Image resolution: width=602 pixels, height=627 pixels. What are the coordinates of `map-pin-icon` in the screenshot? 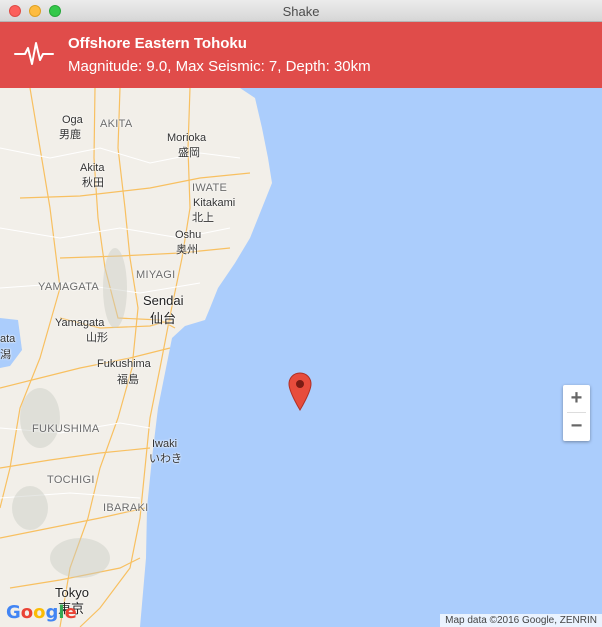 It's located at (300, 392).